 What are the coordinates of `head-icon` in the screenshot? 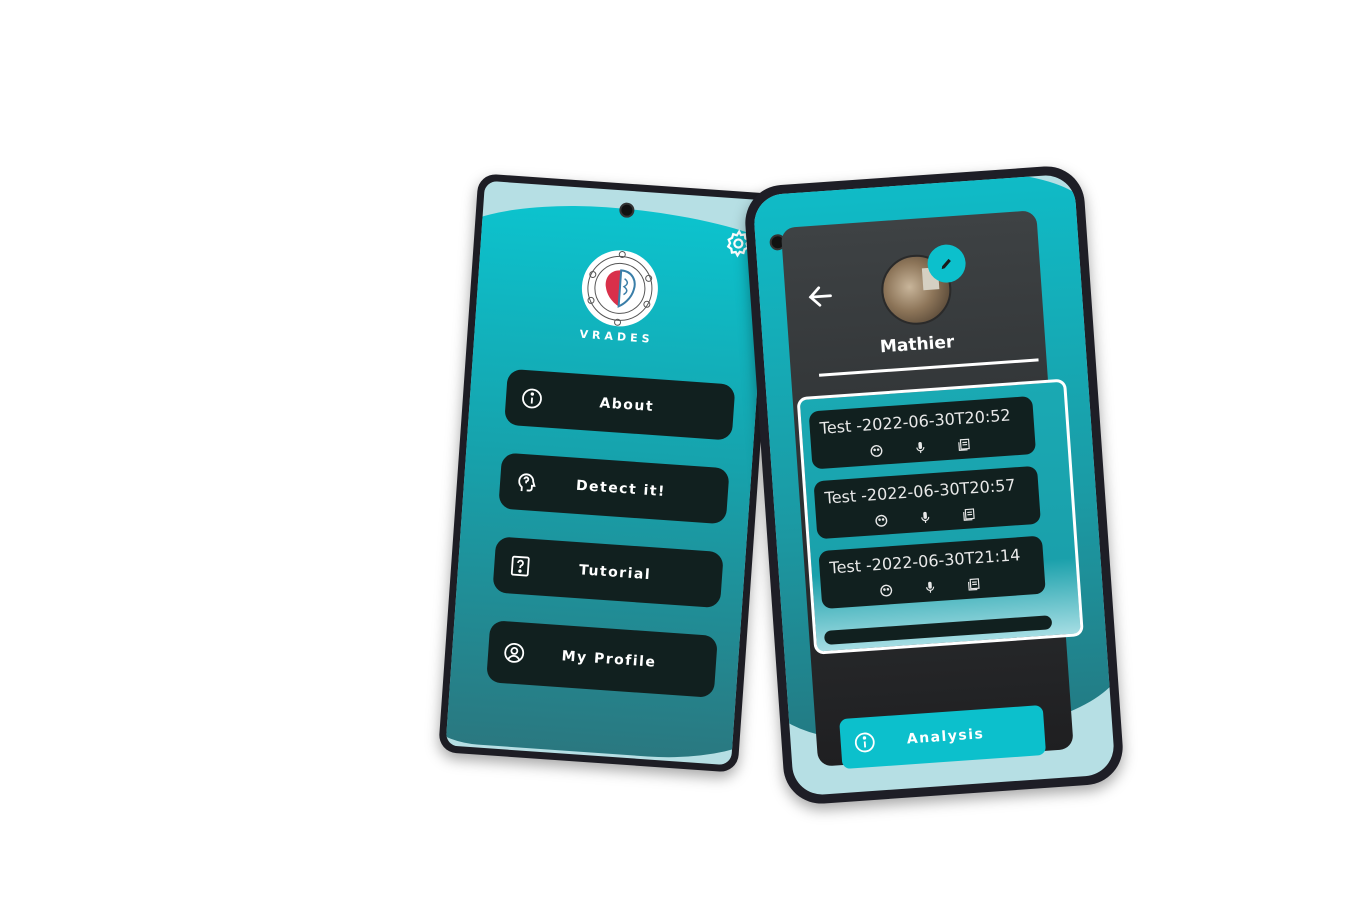 It's located at (527, 482).